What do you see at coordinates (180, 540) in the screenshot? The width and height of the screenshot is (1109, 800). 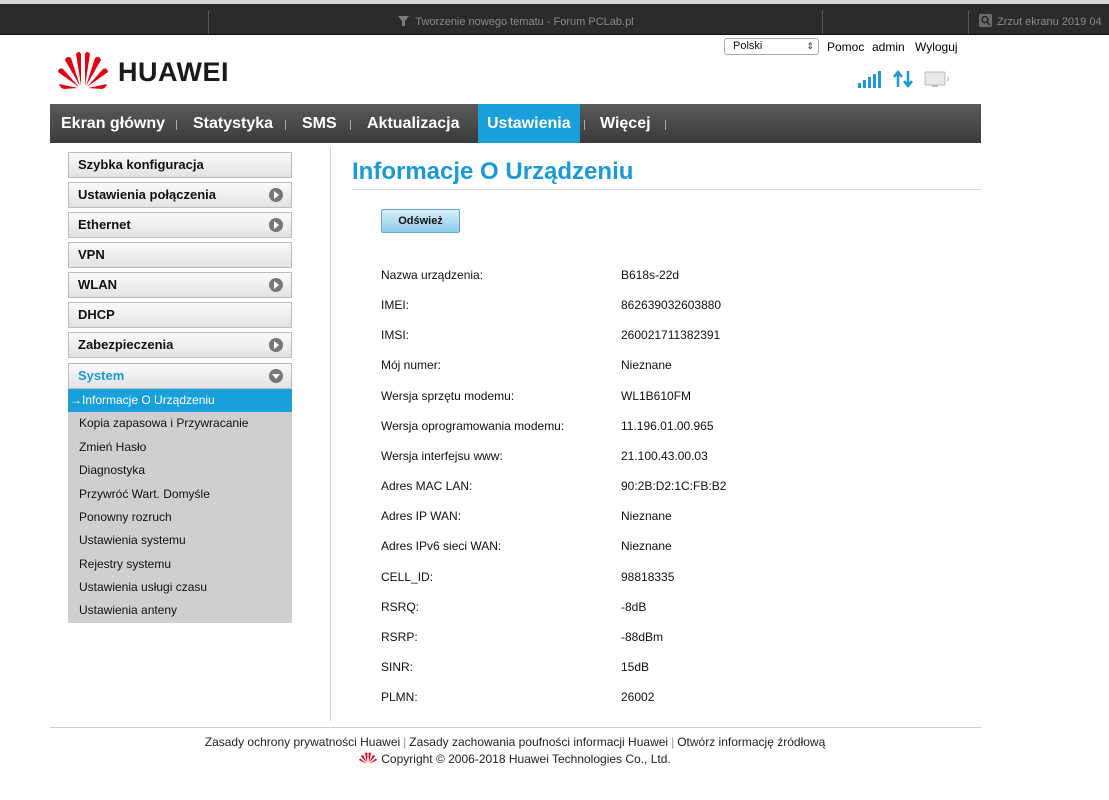 I see `submenu-item-system-settings: Ustawienia systemu` at bounding box center [180, 540].